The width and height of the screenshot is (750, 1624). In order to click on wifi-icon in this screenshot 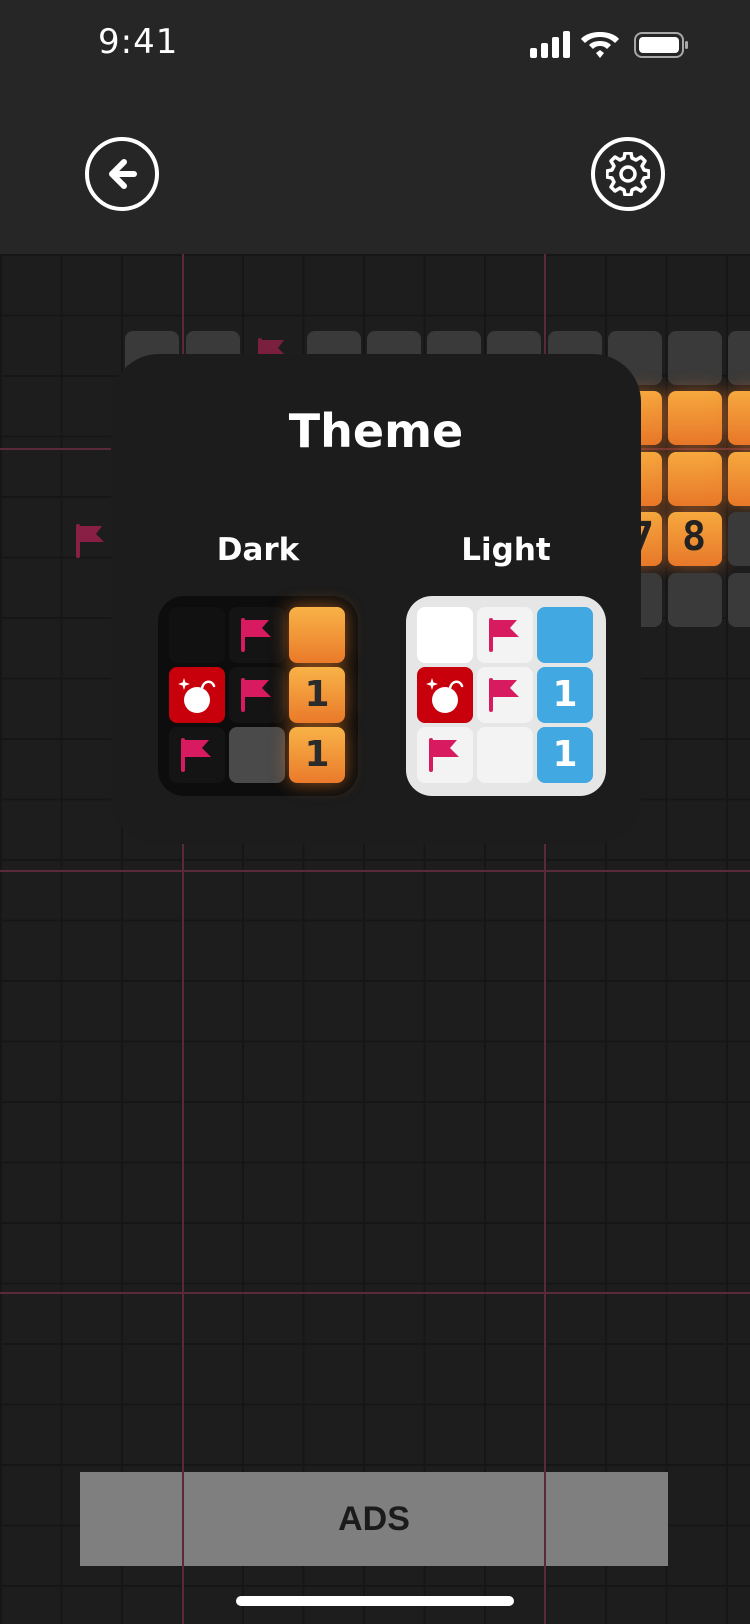, I will do `click(600, 45)`.